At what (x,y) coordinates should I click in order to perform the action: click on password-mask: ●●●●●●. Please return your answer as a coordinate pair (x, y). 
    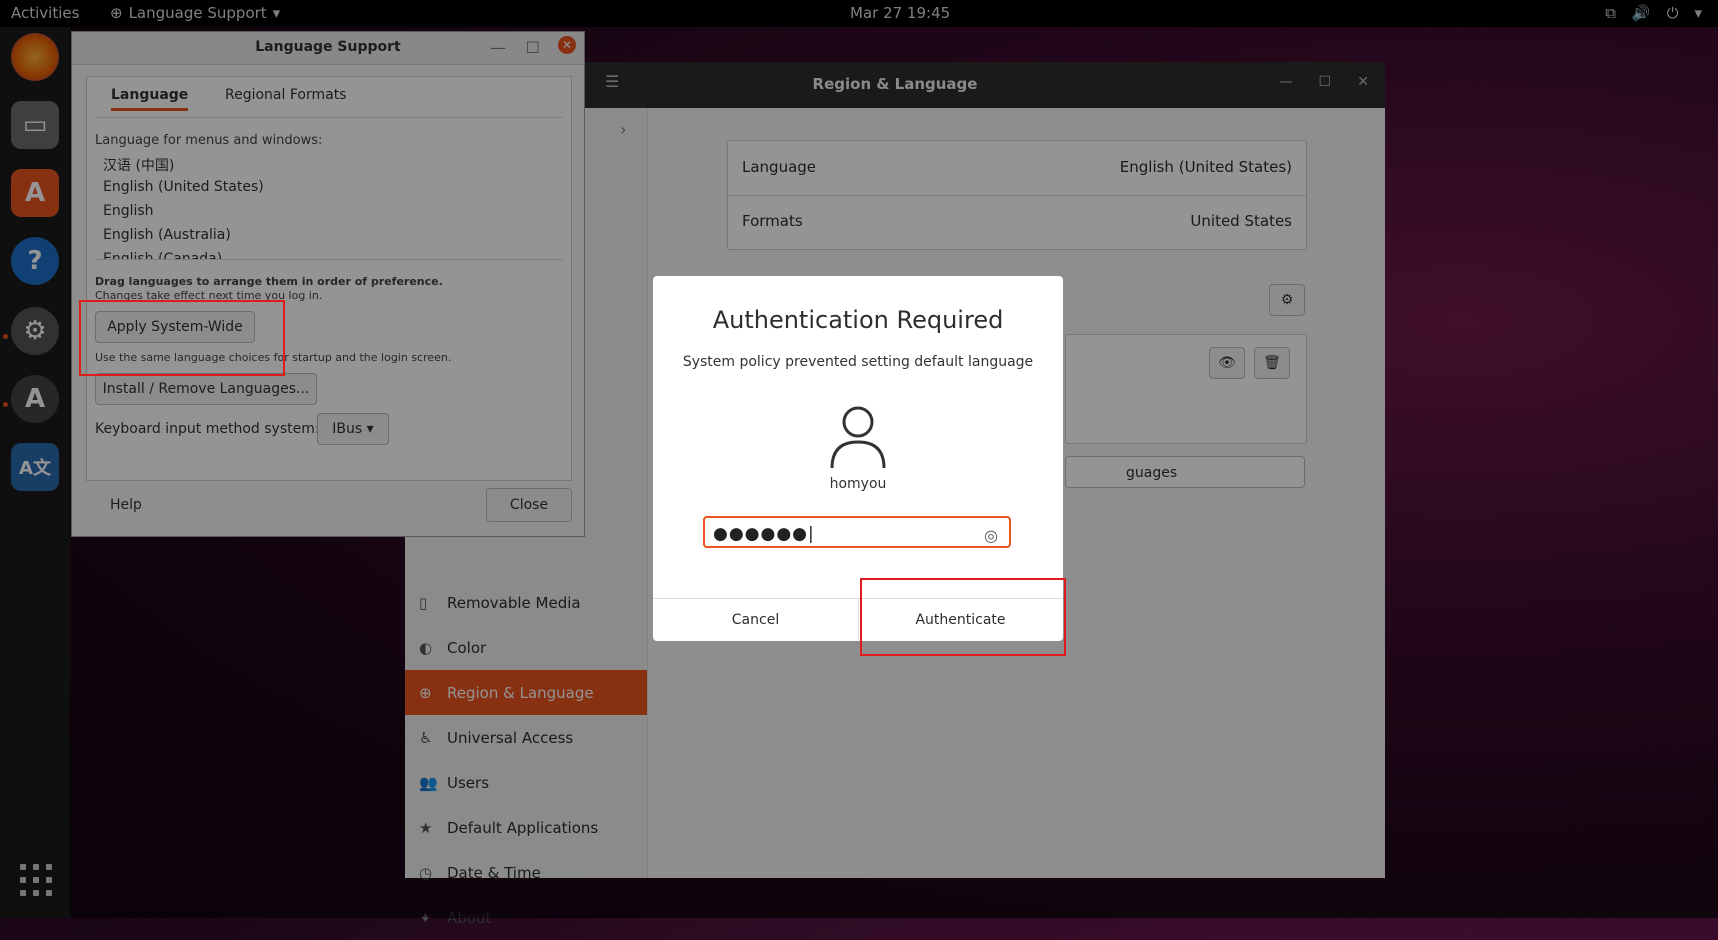
    Looking at the image, I should click on (761, 534).